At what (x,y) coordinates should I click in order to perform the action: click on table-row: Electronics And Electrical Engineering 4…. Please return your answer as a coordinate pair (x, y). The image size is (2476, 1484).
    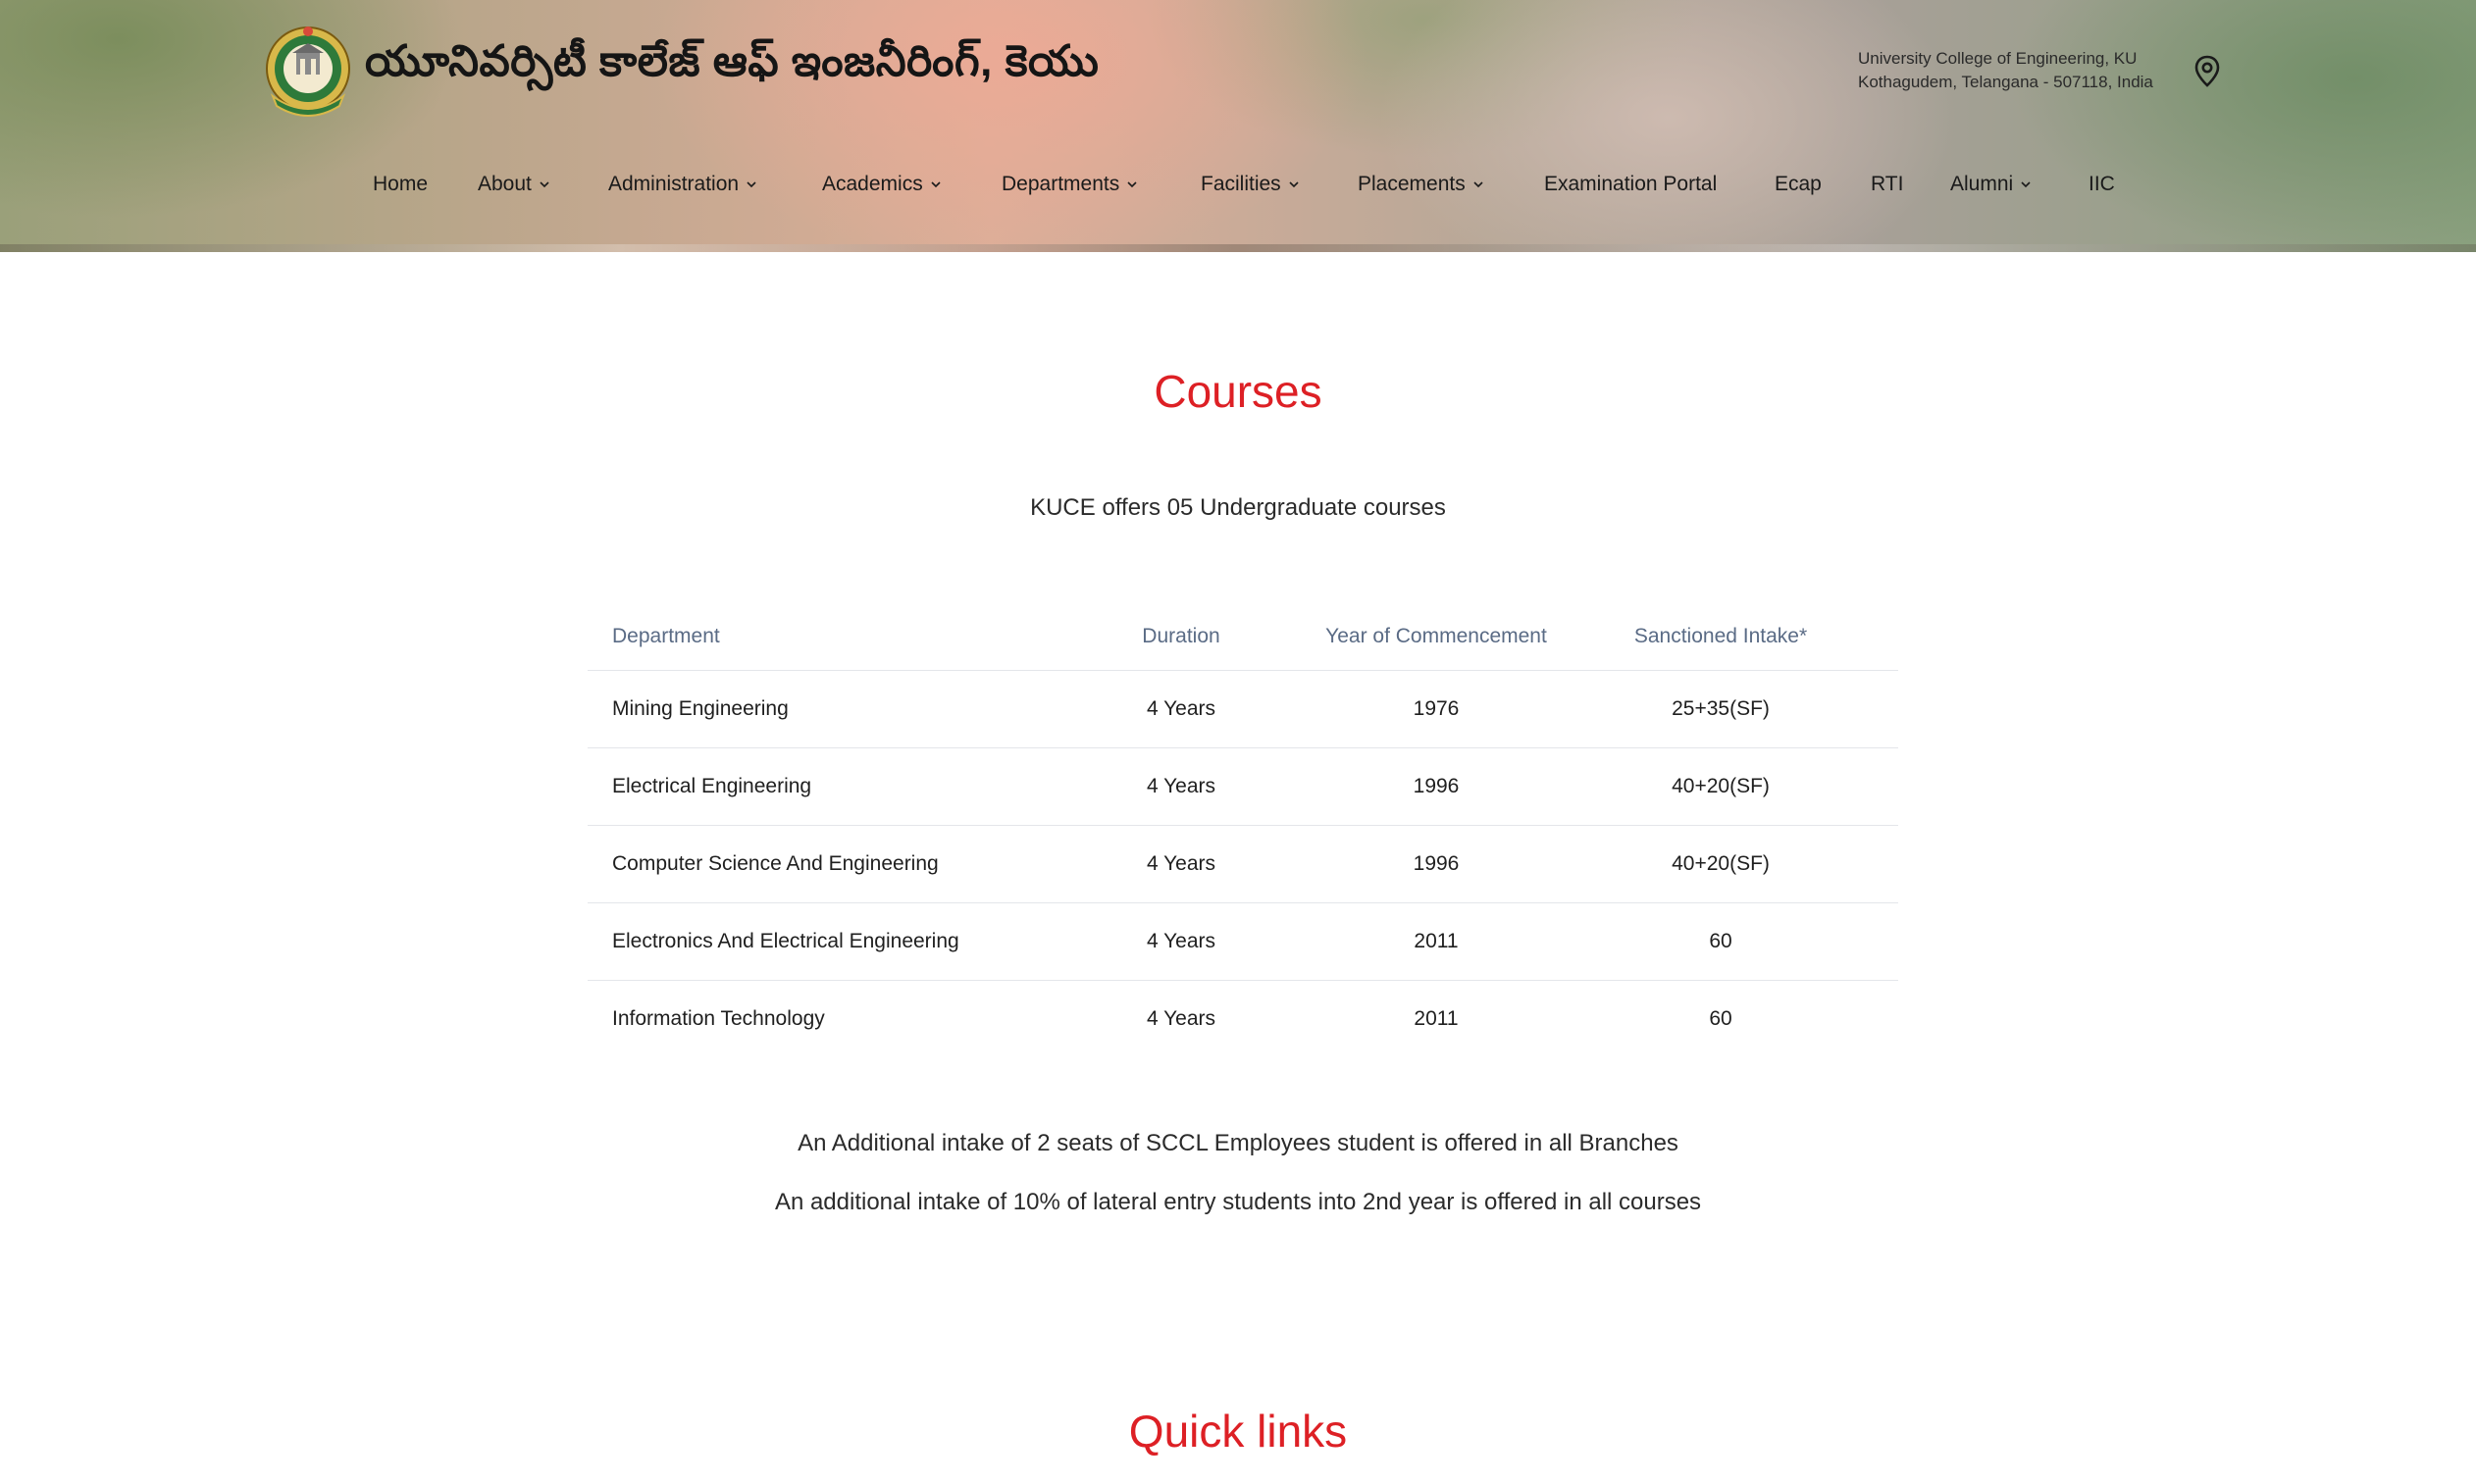
    Looking at the image, I should click on (1243, 941).